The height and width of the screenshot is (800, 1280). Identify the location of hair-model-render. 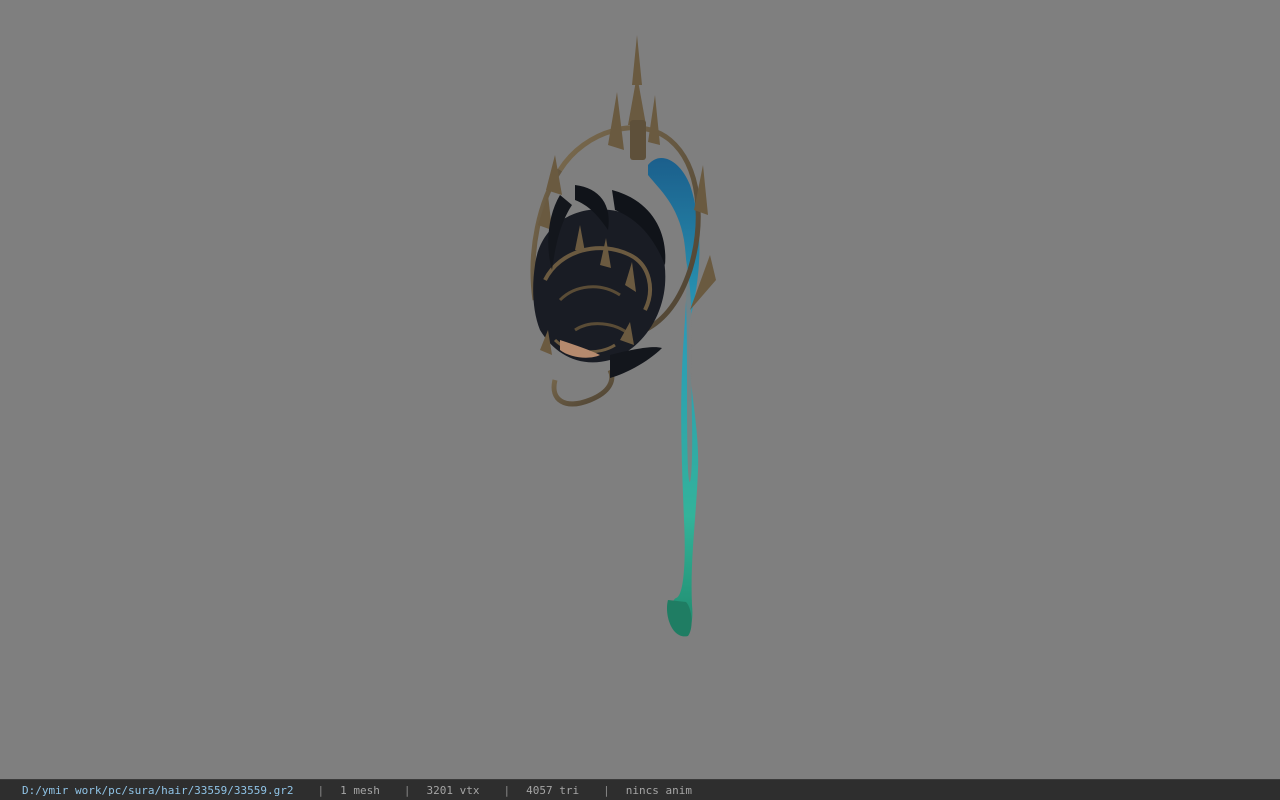
(623, 336).